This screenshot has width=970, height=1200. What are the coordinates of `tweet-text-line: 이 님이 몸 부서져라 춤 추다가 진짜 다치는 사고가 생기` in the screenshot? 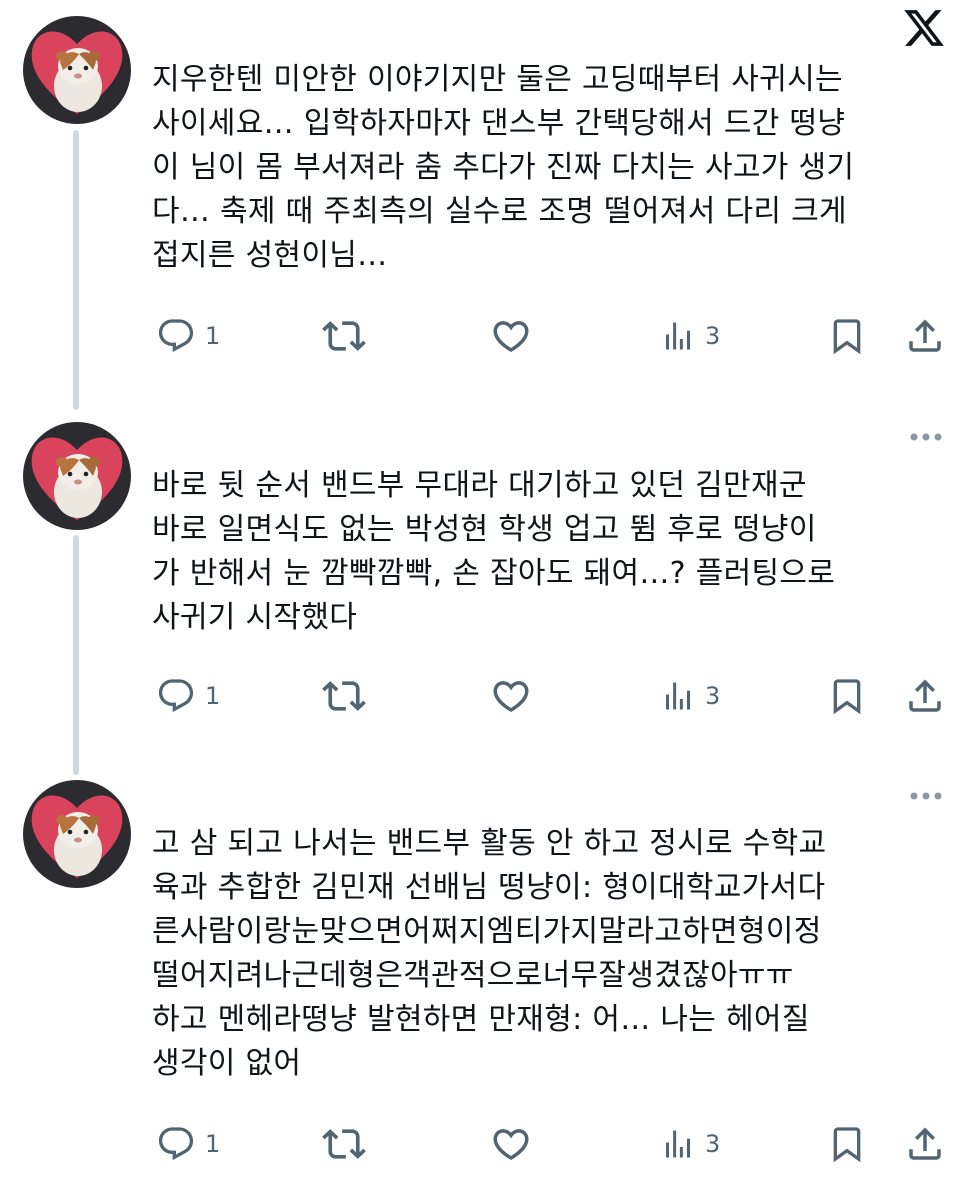 It's located at (503, 167).